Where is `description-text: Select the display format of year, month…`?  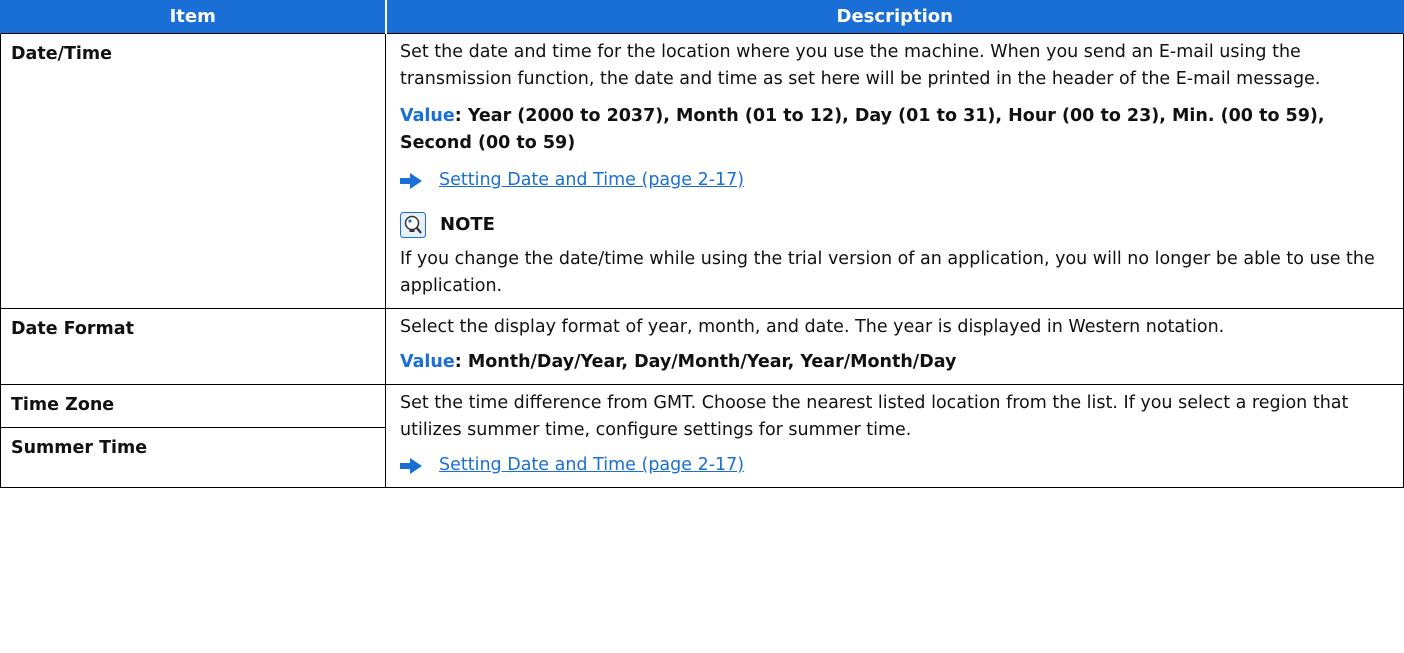
description-text: Select the display format of year, month… is located at coordinates (812, 327).